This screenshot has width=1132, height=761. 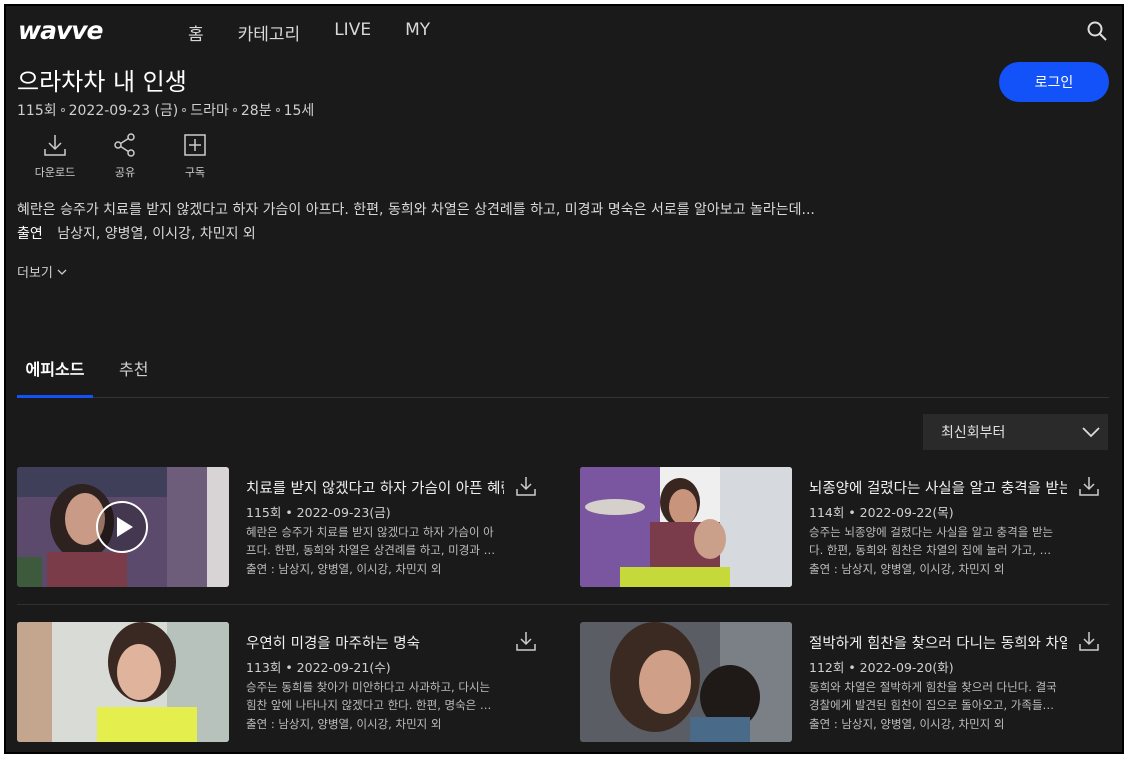 I want to click on episode-title: 치료를 받지 않겠다고 하자 가슴이 아픈 혜란, so click(x=375, y=487).